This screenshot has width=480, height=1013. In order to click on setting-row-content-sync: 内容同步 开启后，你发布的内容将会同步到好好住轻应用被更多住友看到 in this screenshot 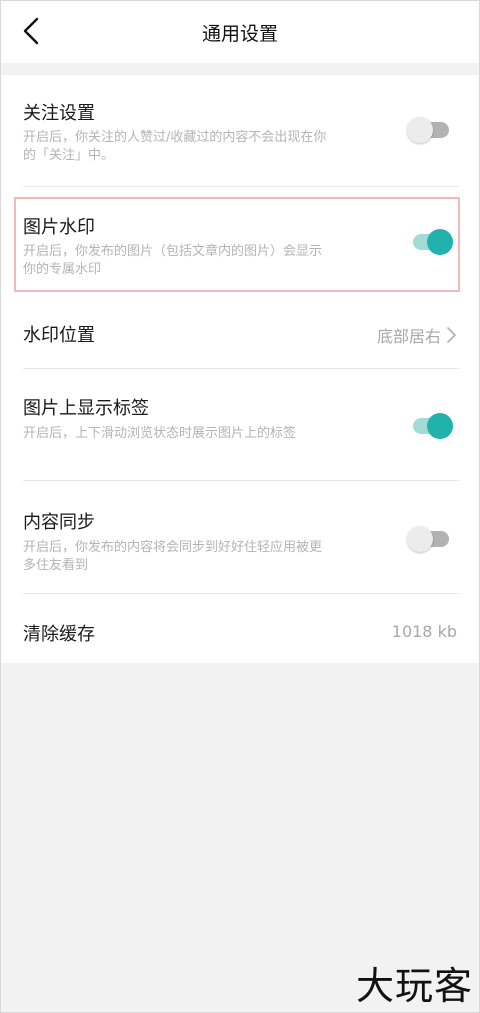, I will do `click(240, 537)`.